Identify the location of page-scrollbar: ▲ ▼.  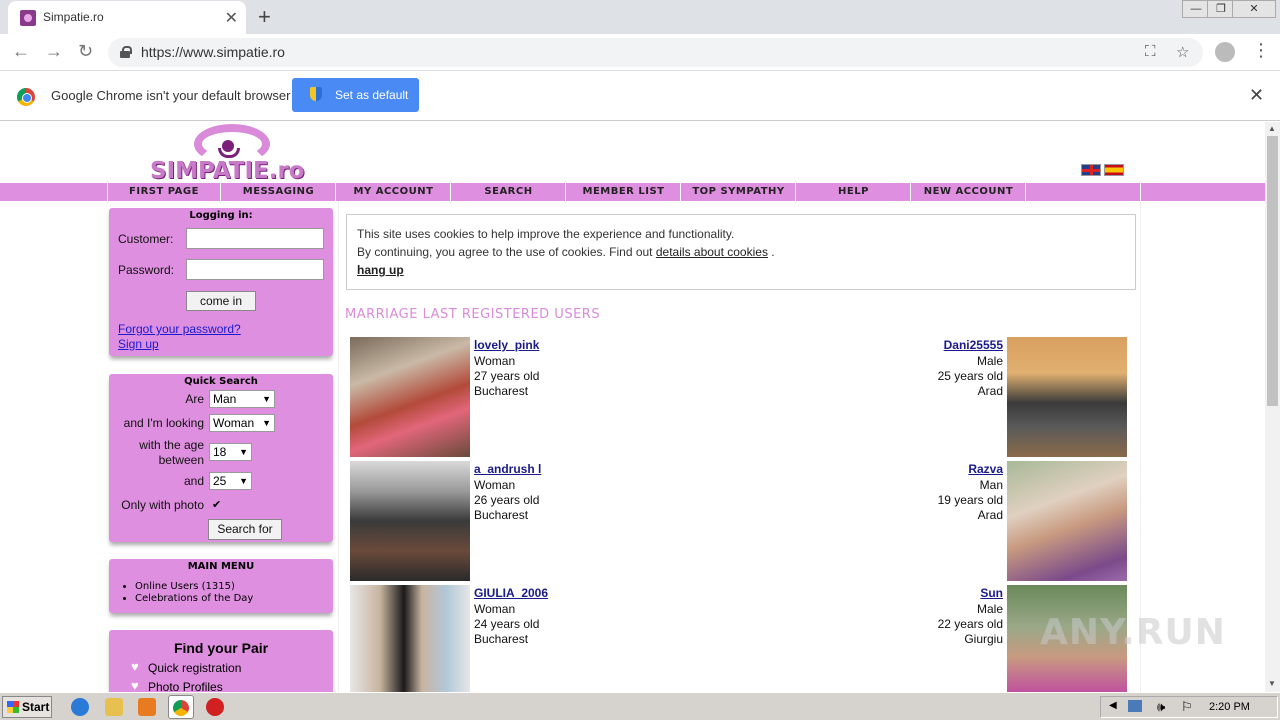
(1272, 407).